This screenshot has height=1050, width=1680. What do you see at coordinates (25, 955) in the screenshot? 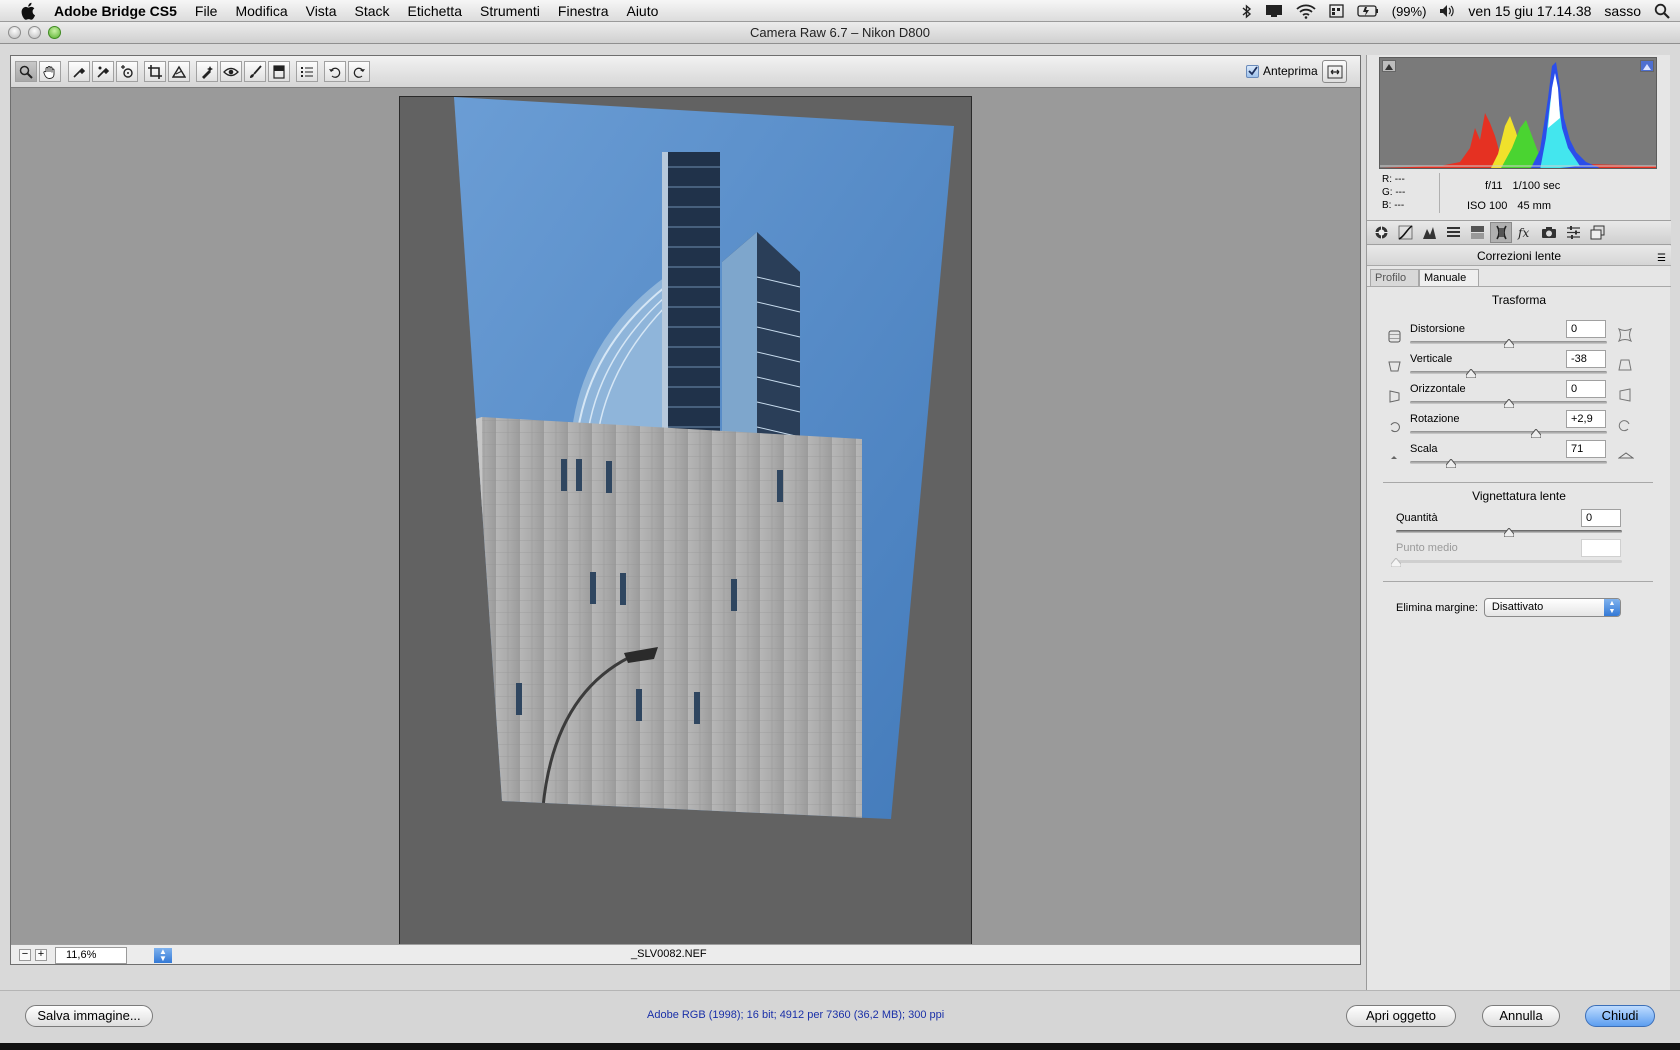
I see `zoom-out-button: −` at bounding box center [25, 955].